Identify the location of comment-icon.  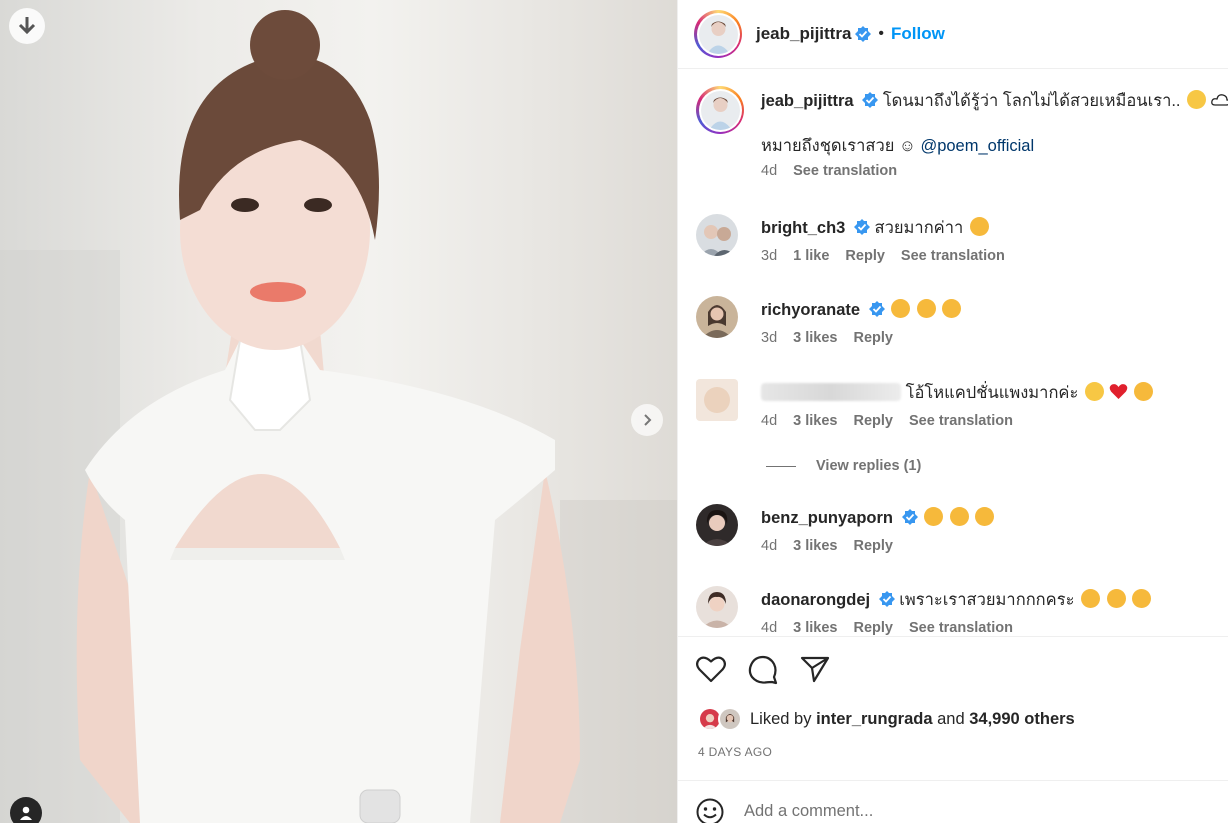
(763, 670).